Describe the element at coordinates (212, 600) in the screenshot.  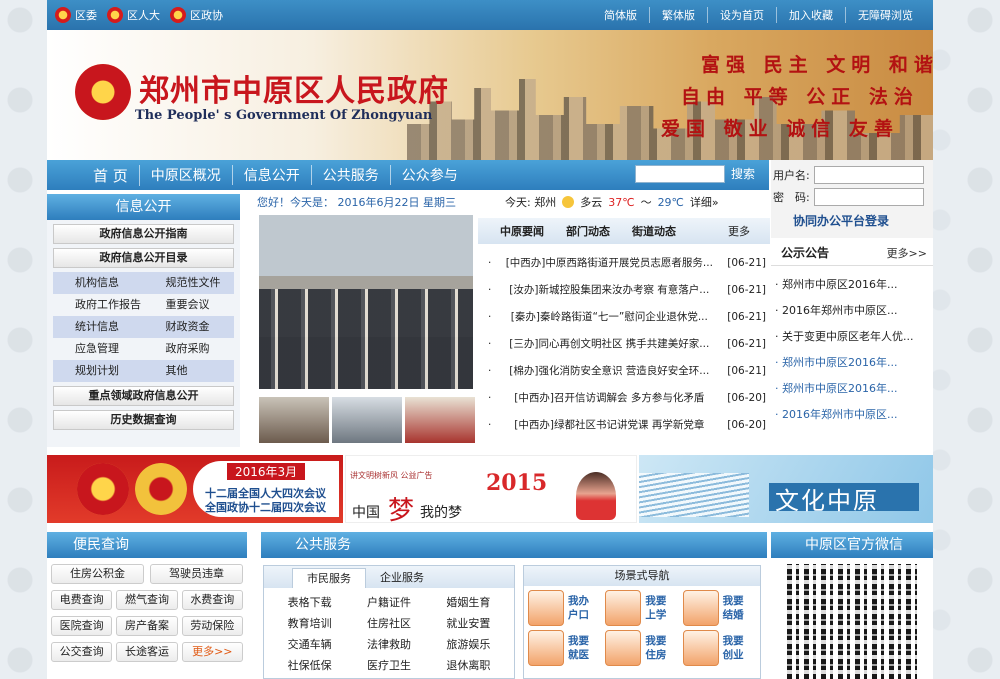
I see `quick-link: 水费查询` at that location.